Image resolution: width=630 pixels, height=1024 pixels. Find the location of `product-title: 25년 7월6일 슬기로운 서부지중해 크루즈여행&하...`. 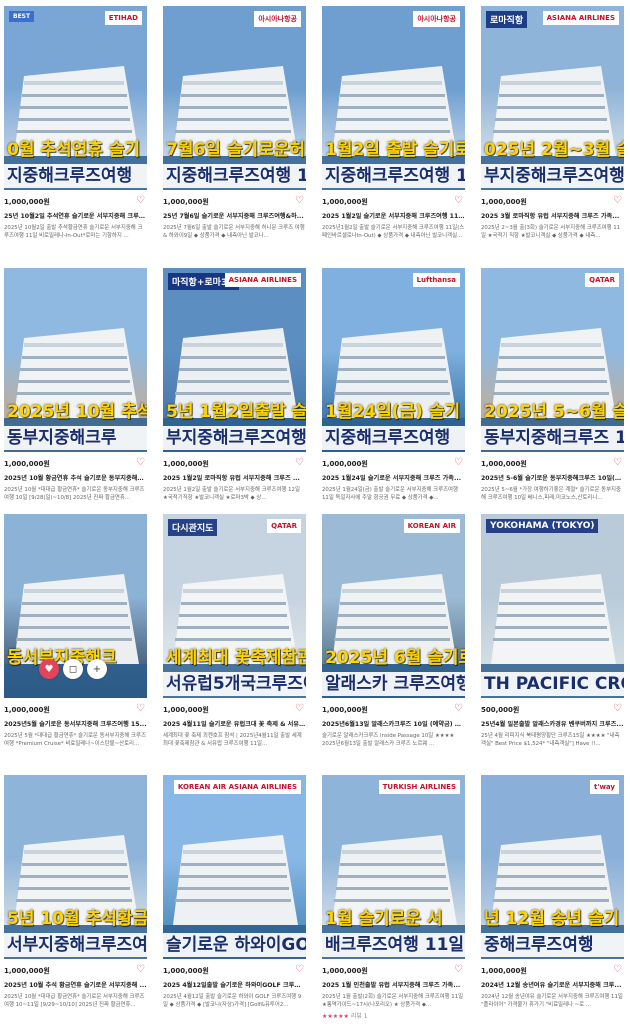

product-title: 25년 7월6일 슬기로운 서부지중해 크루즈여행&하... is located at coordinates (234, 215).